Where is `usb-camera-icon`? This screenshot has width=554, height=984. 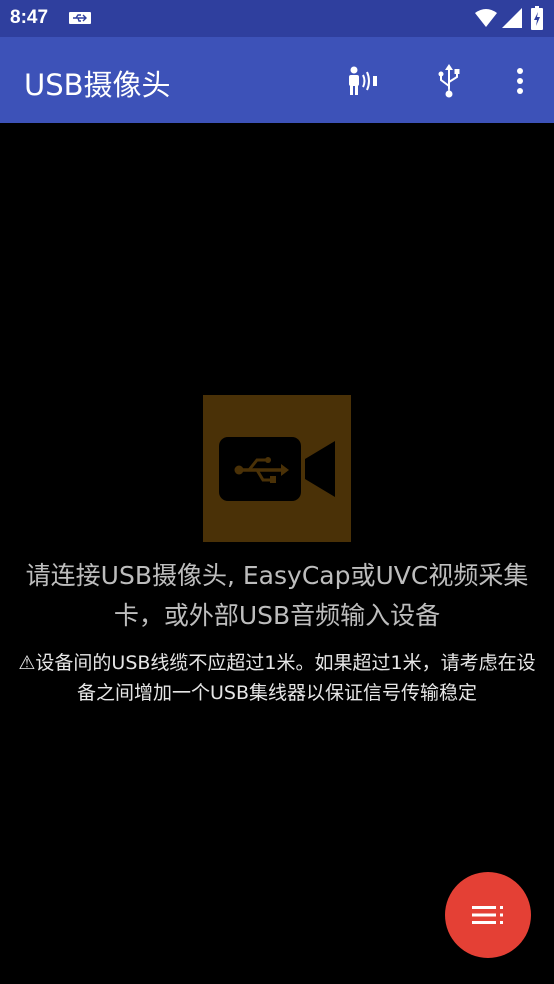 usb-camera-icon is located at coordinates (277, 469).